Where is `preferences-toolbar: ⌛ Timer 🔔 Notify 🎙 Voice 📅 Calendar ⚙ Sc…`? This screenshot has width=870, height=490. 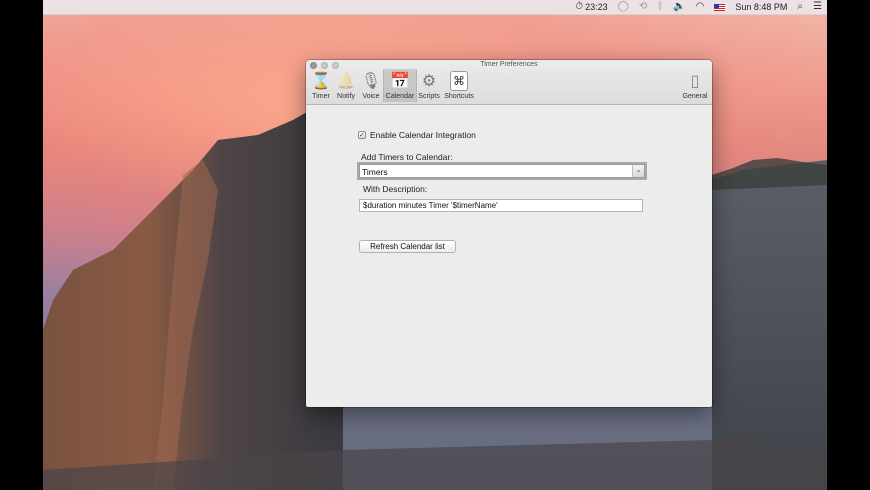
preferences-toolbar: ⌛ Timer 🔔 Notify 🎙 Voice 📅 Calendar ⚙ Sc… is located at coordinates (392, 85).